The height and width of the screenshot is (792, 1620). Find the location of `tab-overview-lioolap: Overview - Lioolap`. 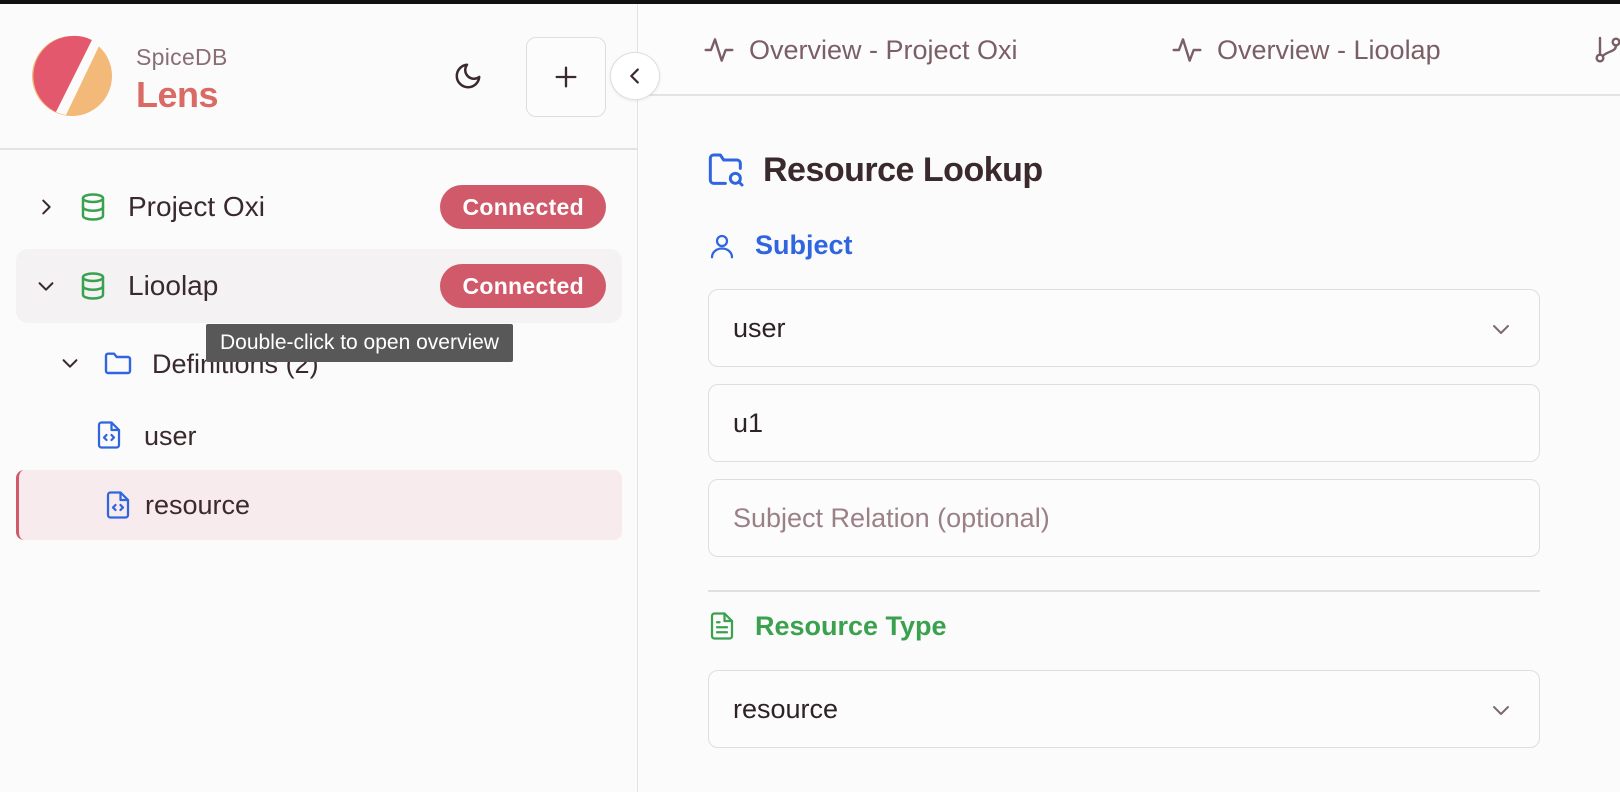

tab-overview-lioolap: Overview - Lioolap is located at coordinates (1306, 50).